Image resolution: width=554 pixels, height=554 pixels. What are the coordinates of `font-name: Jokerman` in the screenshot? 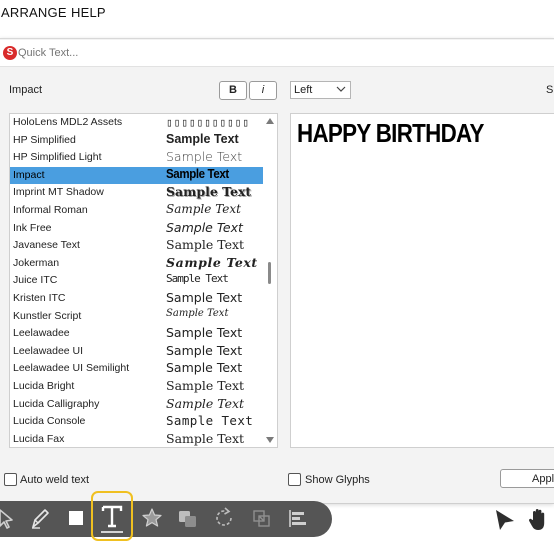 It's located at (36, 262).